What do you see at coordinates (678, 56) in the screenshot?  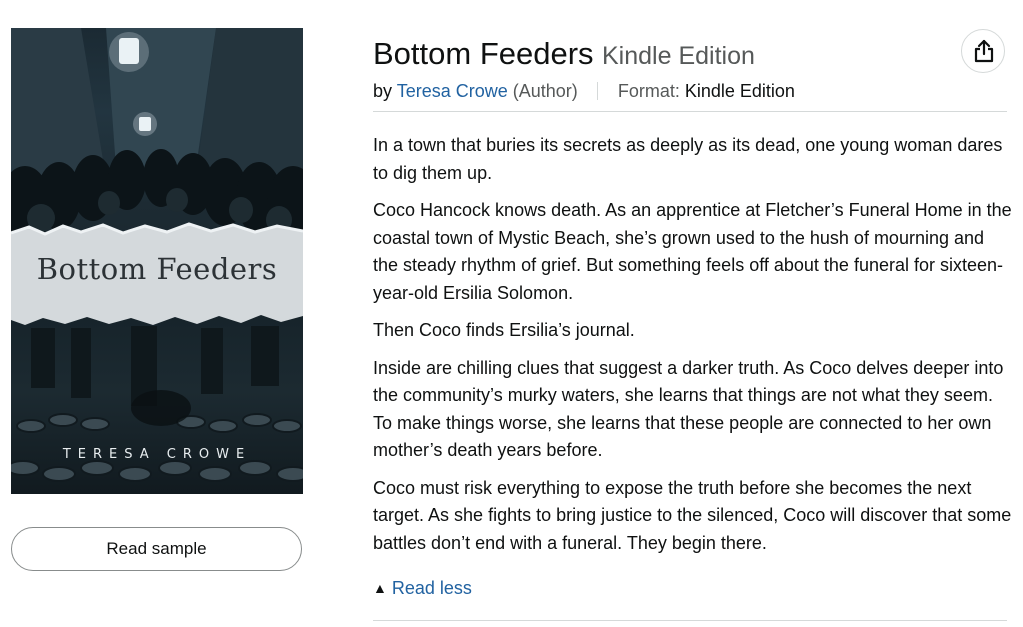 I see `product-edition: Kindle Edition` at bounding box center [678, 56].